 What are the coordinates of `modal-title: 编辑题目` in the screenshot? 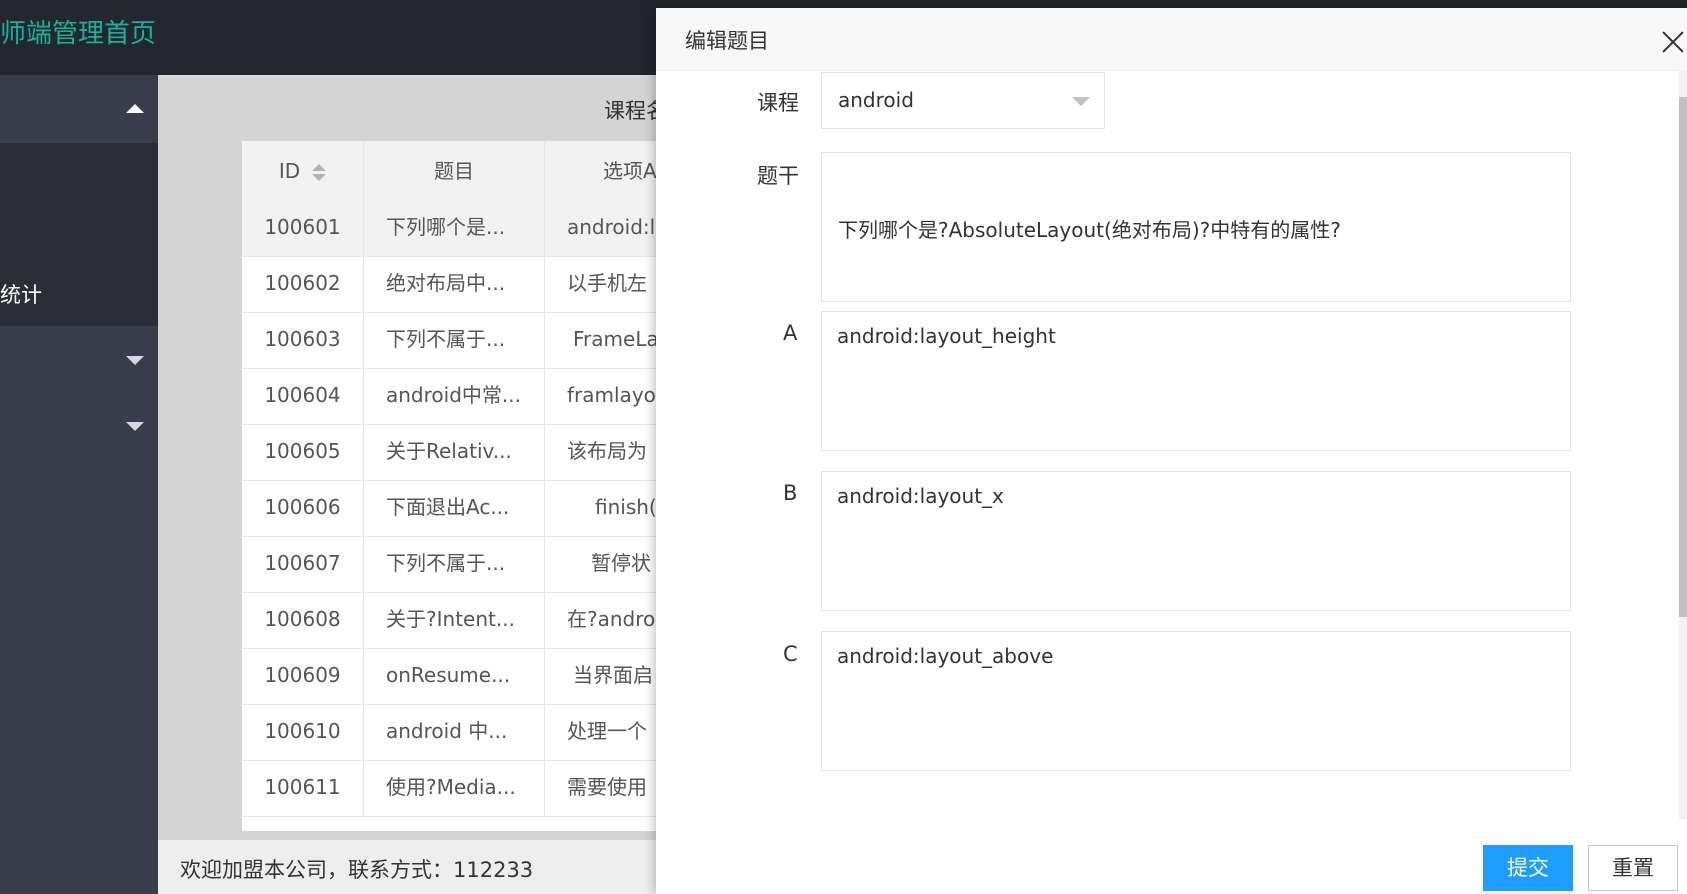 It's located at (727, 41).